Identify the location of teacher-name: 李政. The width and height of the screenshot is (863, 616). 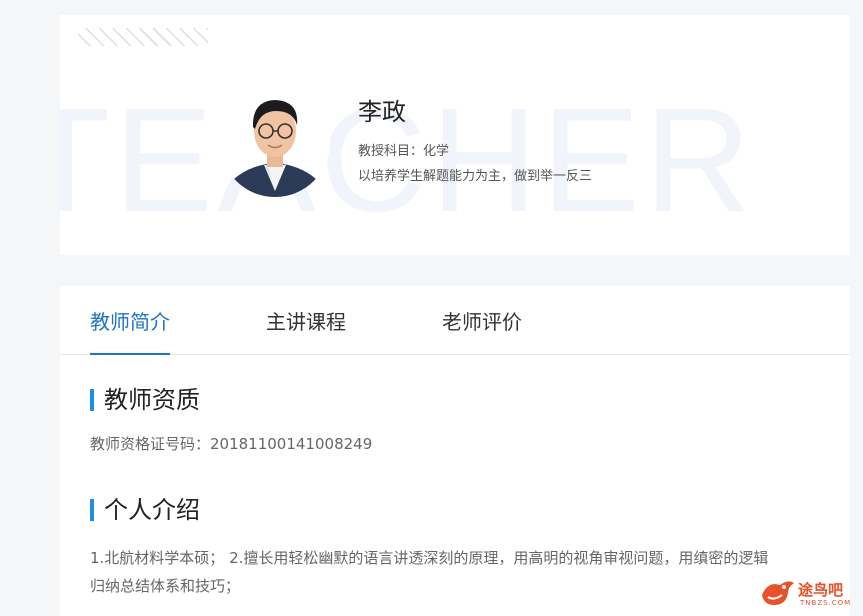
(382, 112).